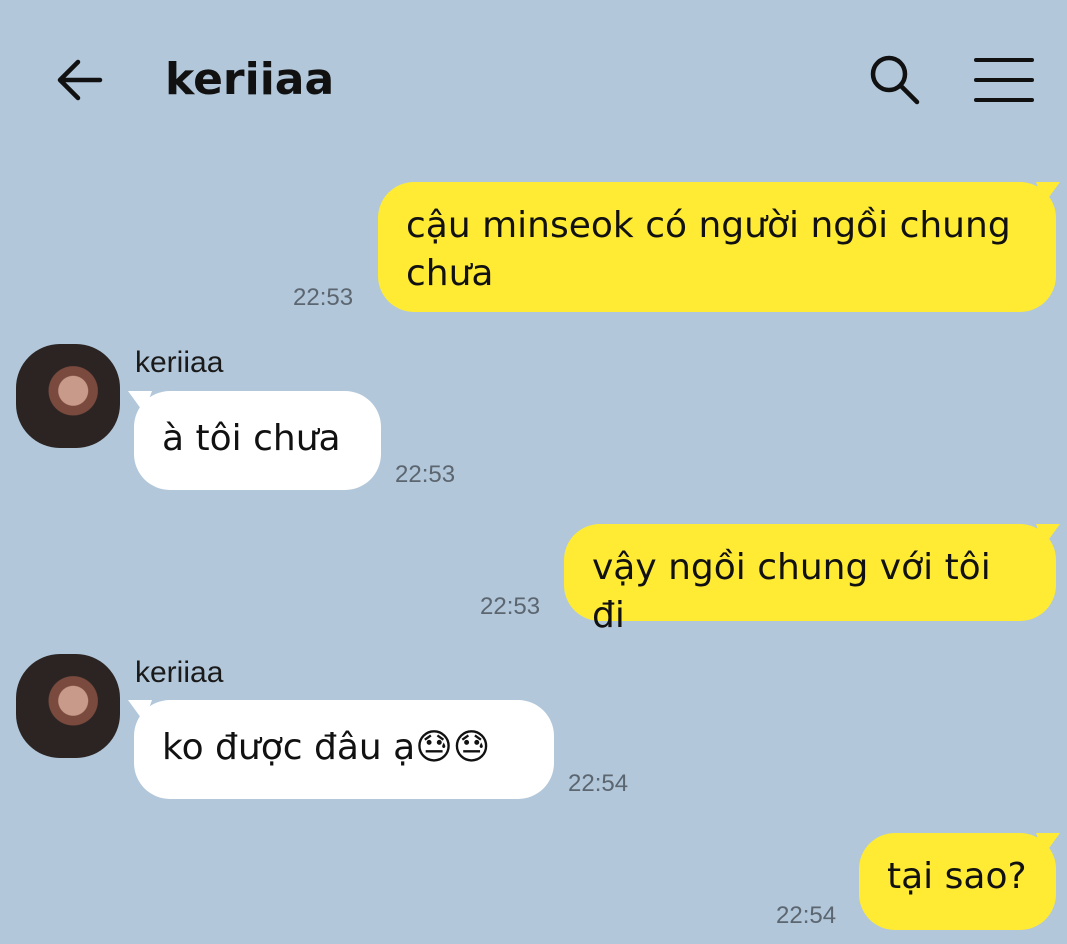 The width and height of the screenshot is (1067, 944). What do you see at coordinates (250, 79) in the screenshot?
I see `chat-title: keriiaa` at bounding box center [250, 79].